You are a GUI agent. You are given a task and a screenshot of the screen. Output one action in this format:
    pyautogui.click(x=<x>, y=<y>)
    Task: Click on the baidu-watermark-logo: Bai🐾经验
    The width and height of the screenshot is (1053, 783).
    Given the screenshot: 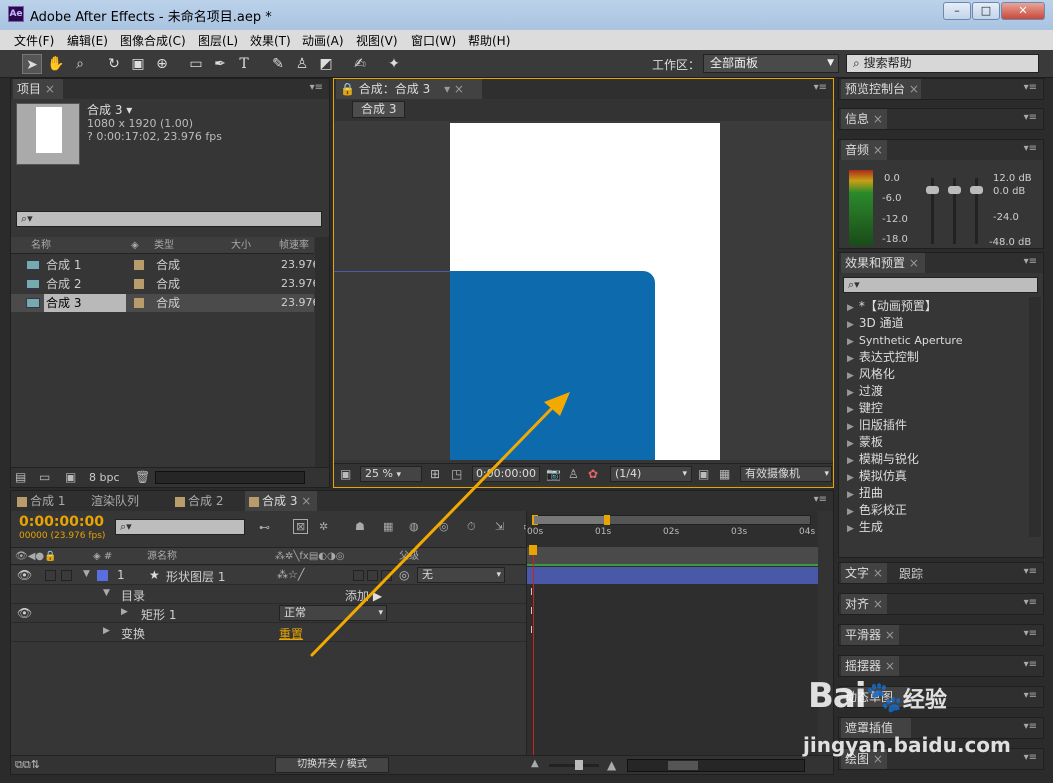 What is the action you would take?
    pyautogui.click(x=877, y=696)
    